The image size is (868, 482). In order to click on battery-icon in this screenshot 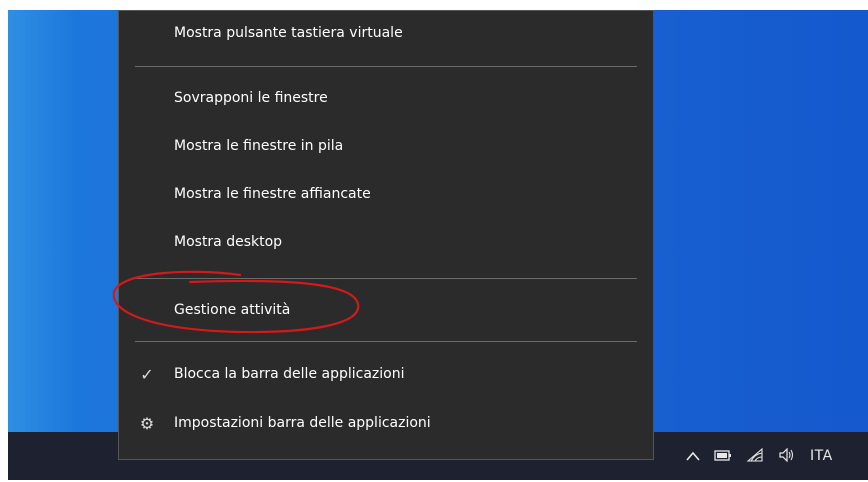, I will do `click(723, 456)`.